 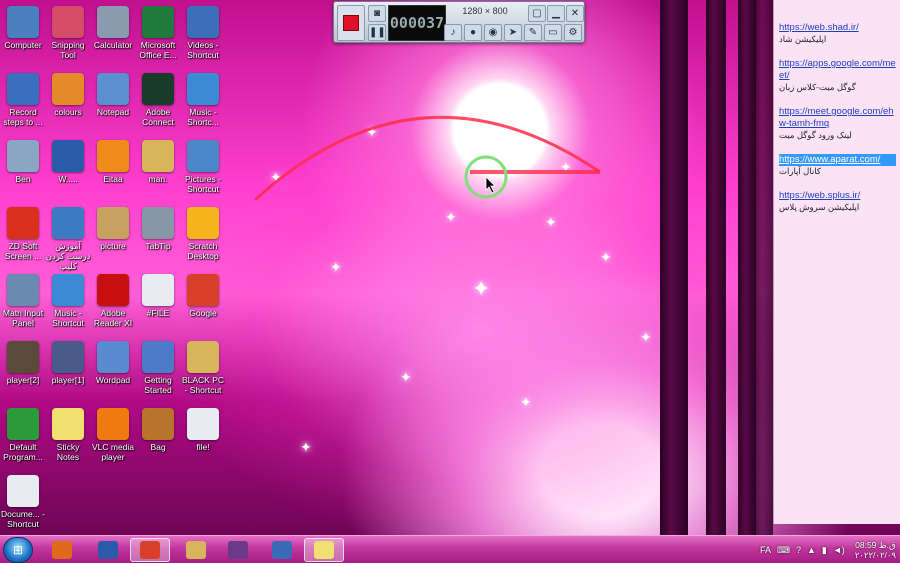 I want to click on desktop-icon: colours, so click(x=68, y=93).